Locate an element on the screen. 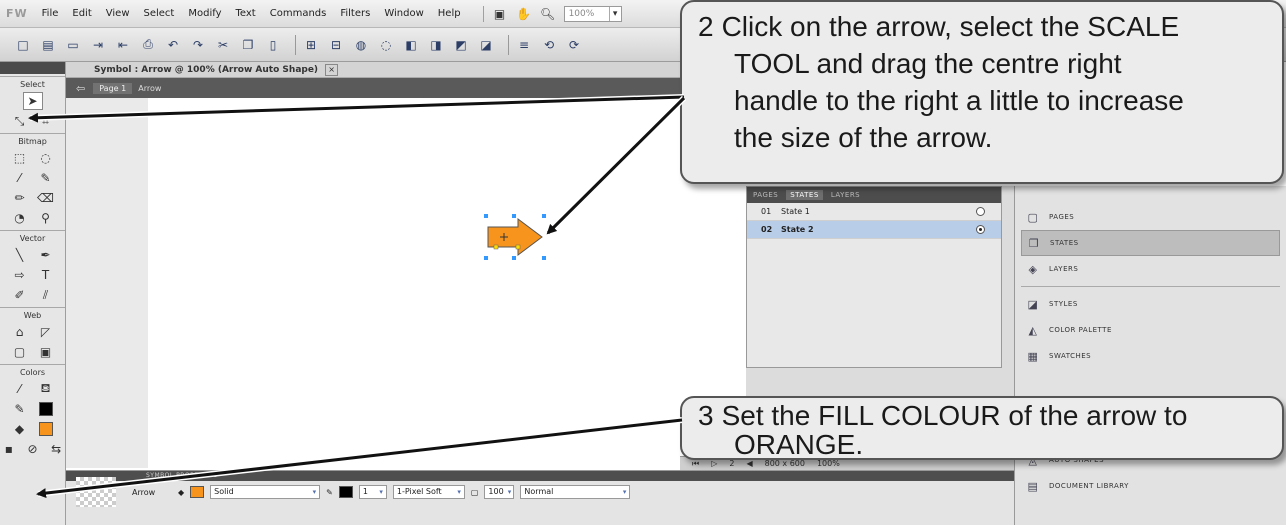  text-tool-icon: T is located at coordinates (46, 275).